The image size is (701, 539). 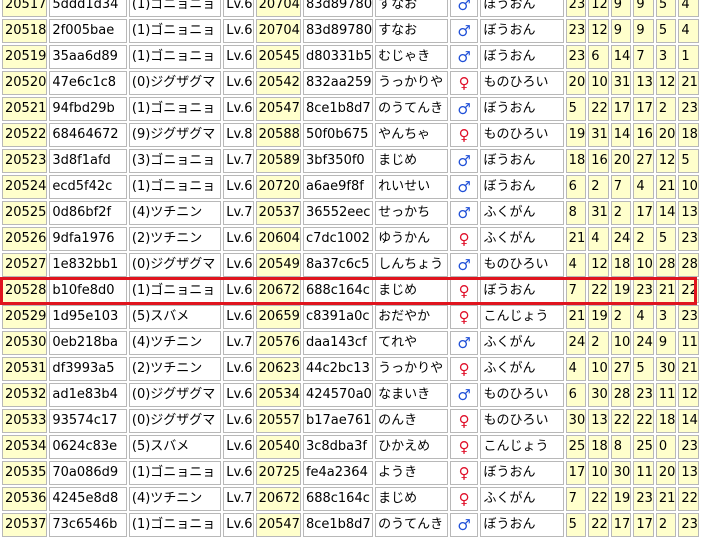 I want to click on iv-cell: 31, so click(x=598, y=213).